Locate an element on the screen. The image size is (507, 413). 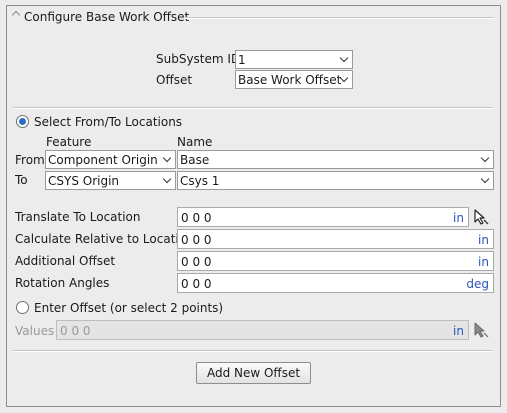
from-label: From is located at coordinates (30, 160).